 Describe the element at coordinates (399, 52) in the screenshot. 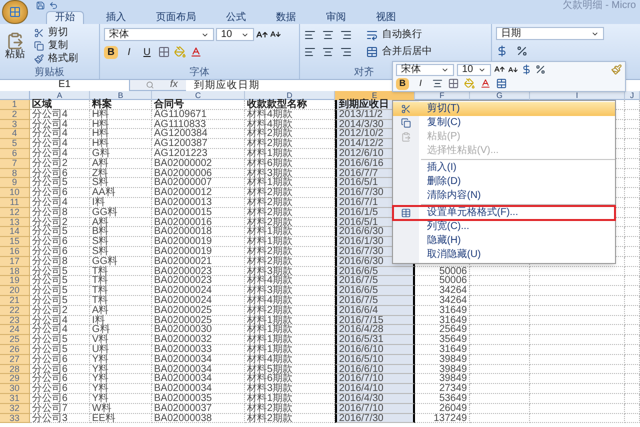

I see `merge-center-button: 合并后居中` at that location.